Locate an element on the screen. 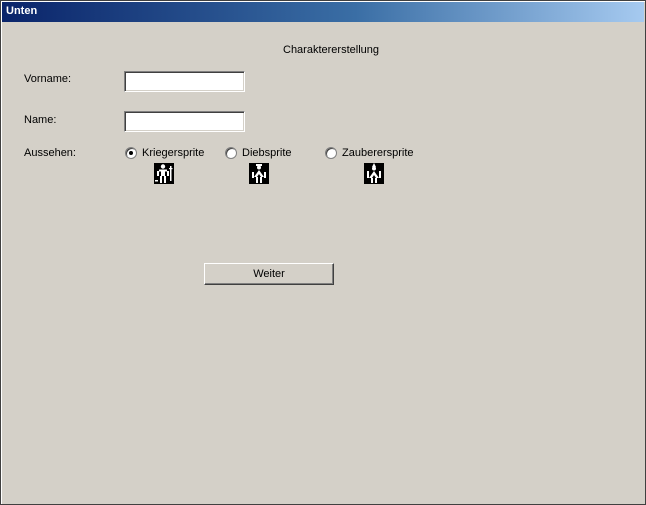 The height and width of the screenshot is (505, 646). window-title: Unten is located at coordinates (22, 11).